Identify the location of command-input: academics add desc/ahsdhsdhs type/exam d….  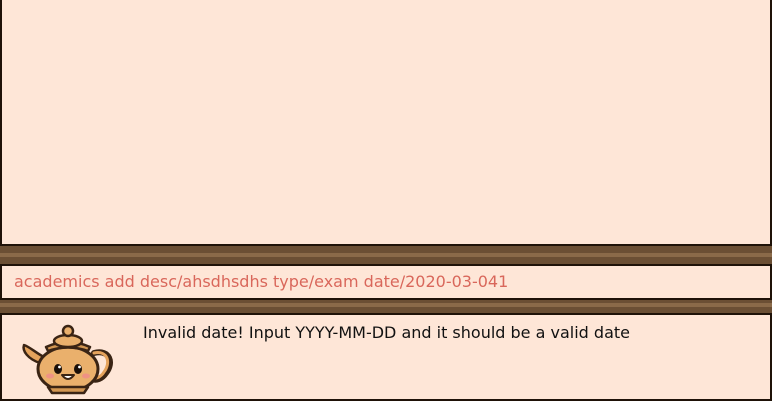
(388, 282).